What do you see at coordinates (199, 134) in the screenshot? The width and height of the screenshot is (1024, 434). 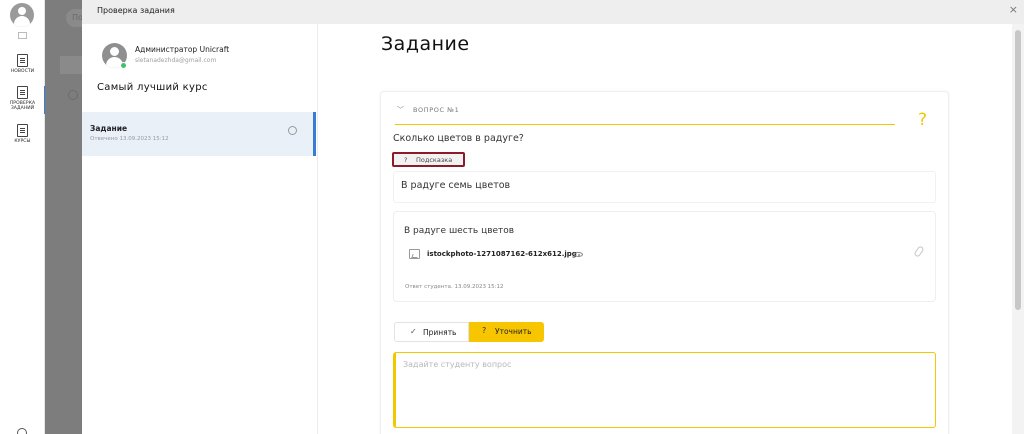 I see `task-list-item: Задание Отвечено 13.09.2023 15:12` at bounding box center [199, 134].